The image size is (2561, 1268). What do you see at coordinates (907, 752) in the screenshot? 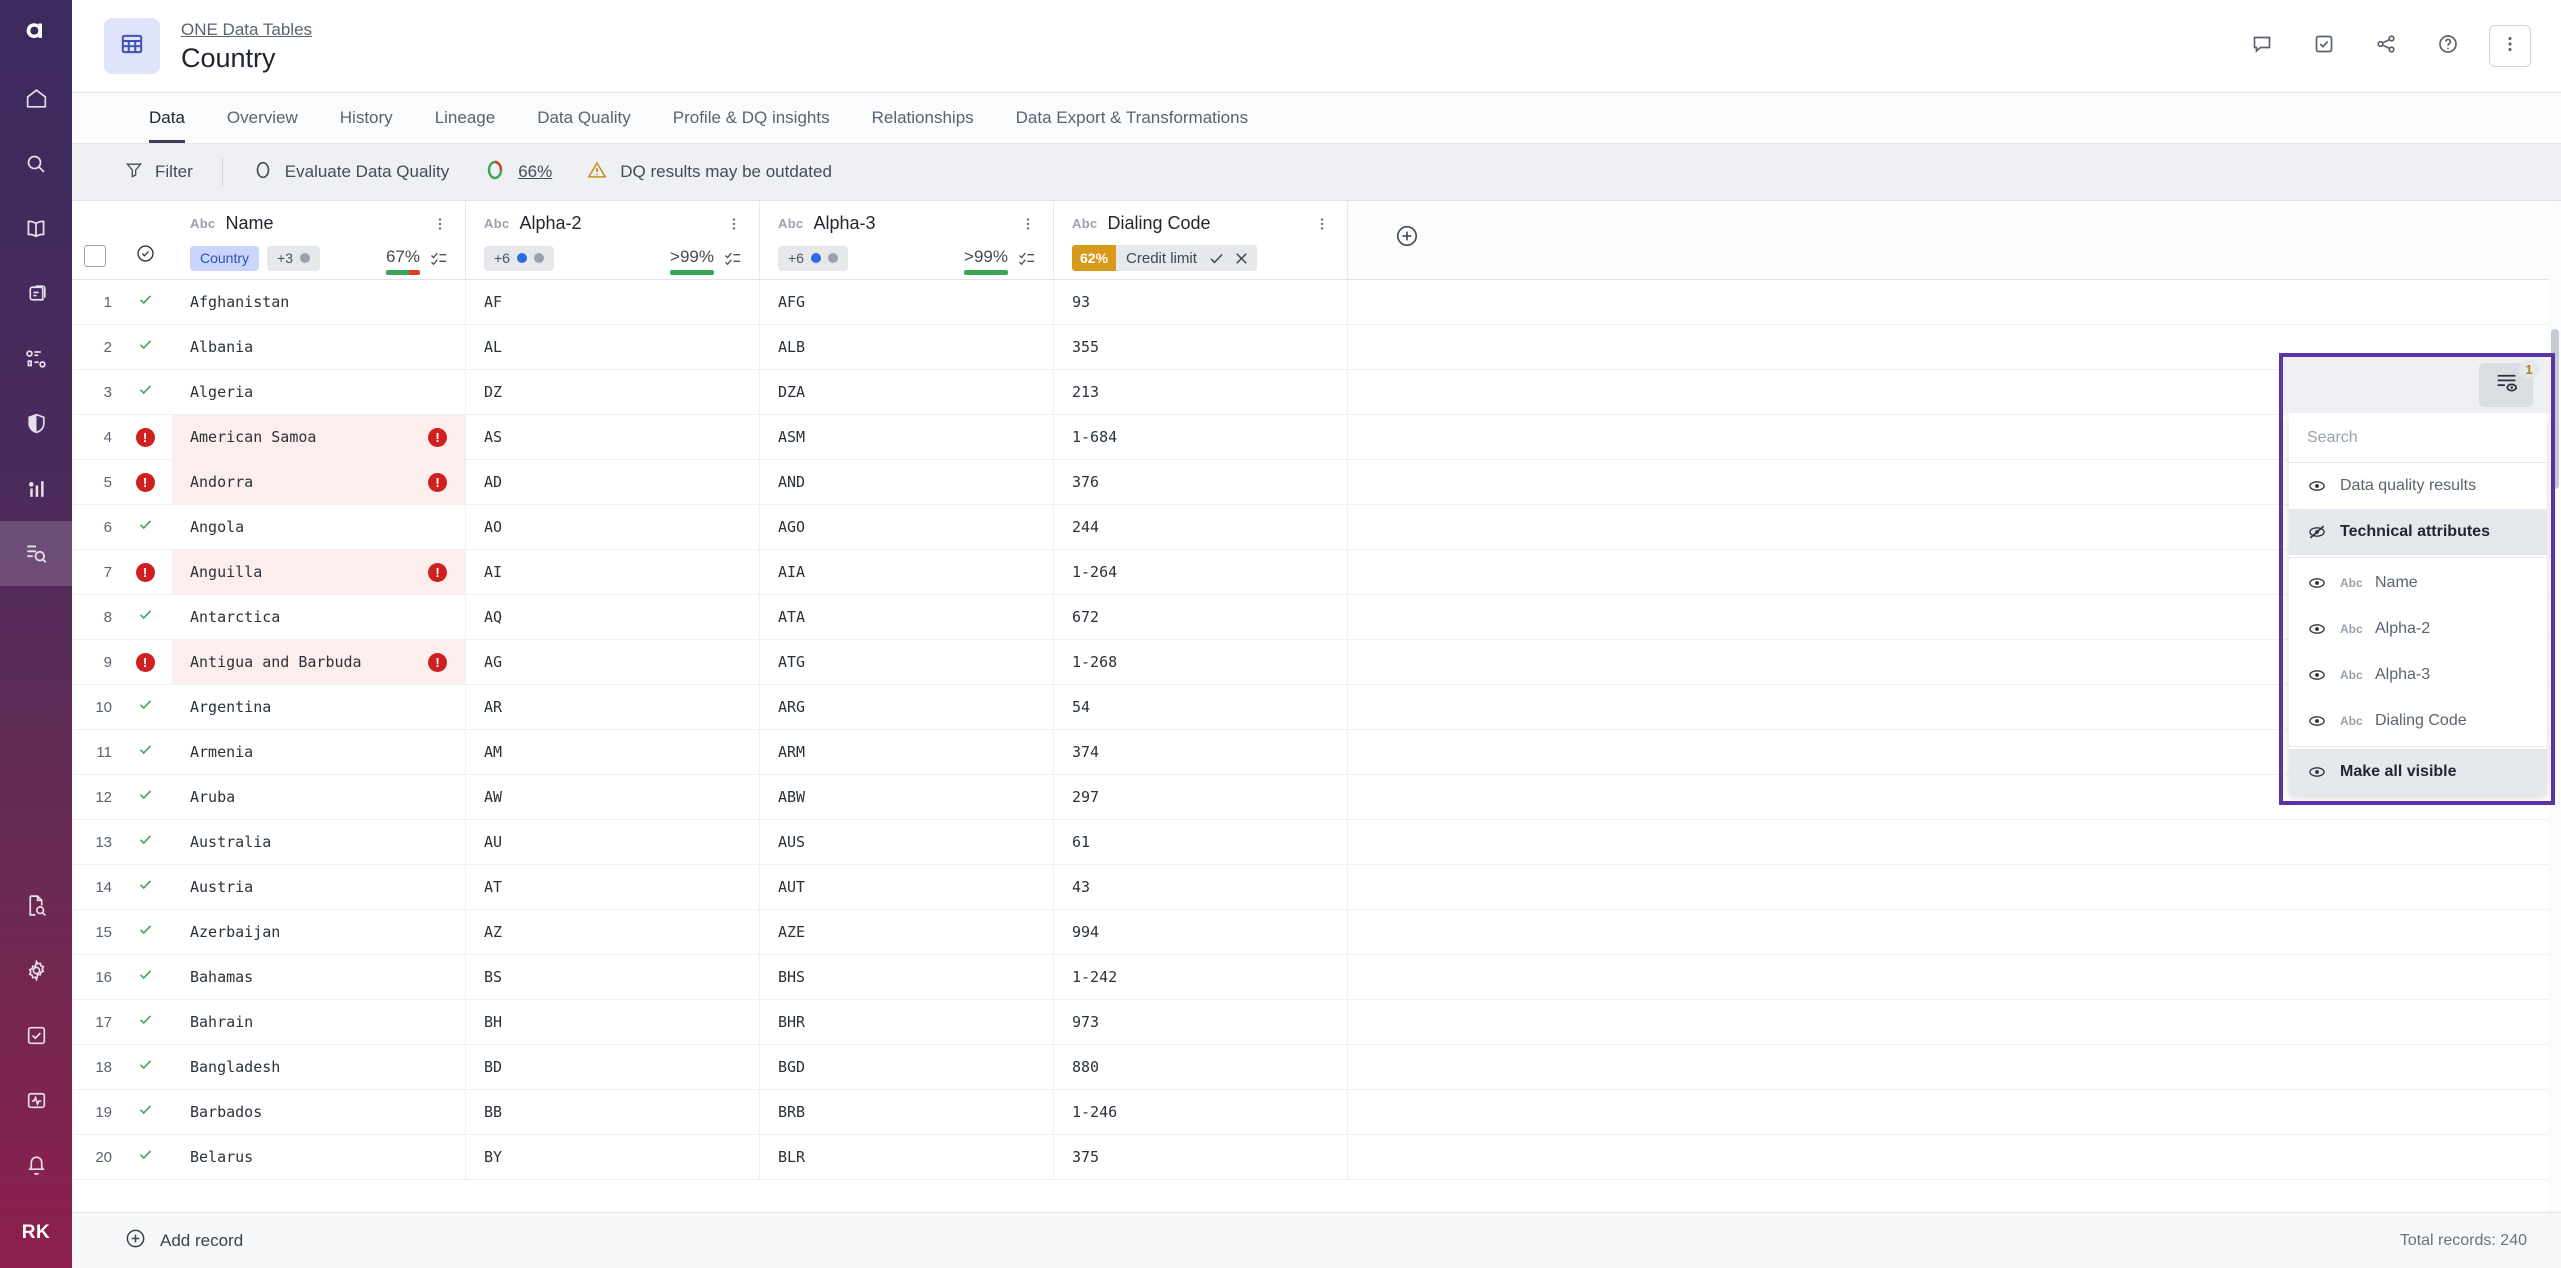
I see `cell-alpha3: ARM` at bounding box center [907, 752].